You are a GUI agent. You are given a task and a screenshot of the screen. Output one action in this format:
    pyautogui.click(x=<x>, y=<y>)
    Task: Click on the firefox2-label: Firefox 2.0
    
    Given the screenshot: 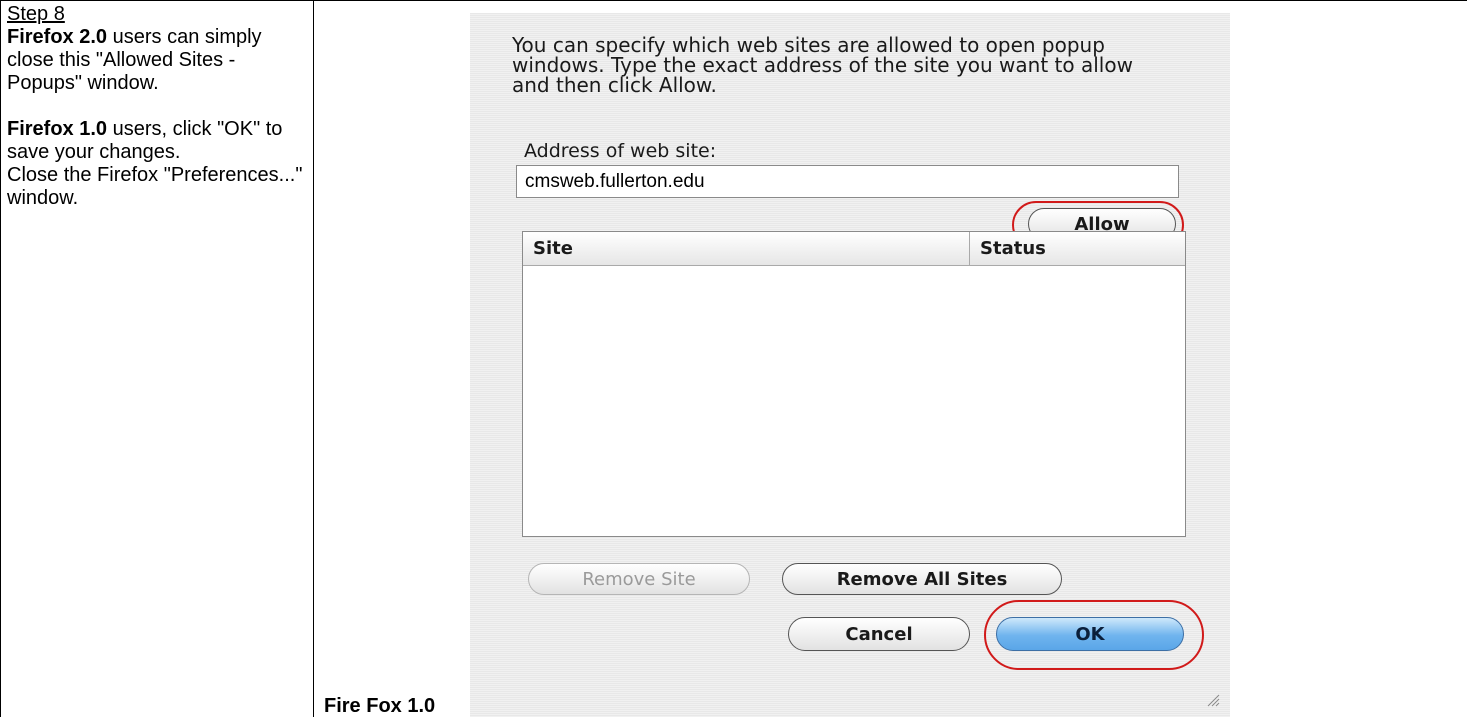 What is the action you would take?
    pyautogui.click(x=57, y=37)
    